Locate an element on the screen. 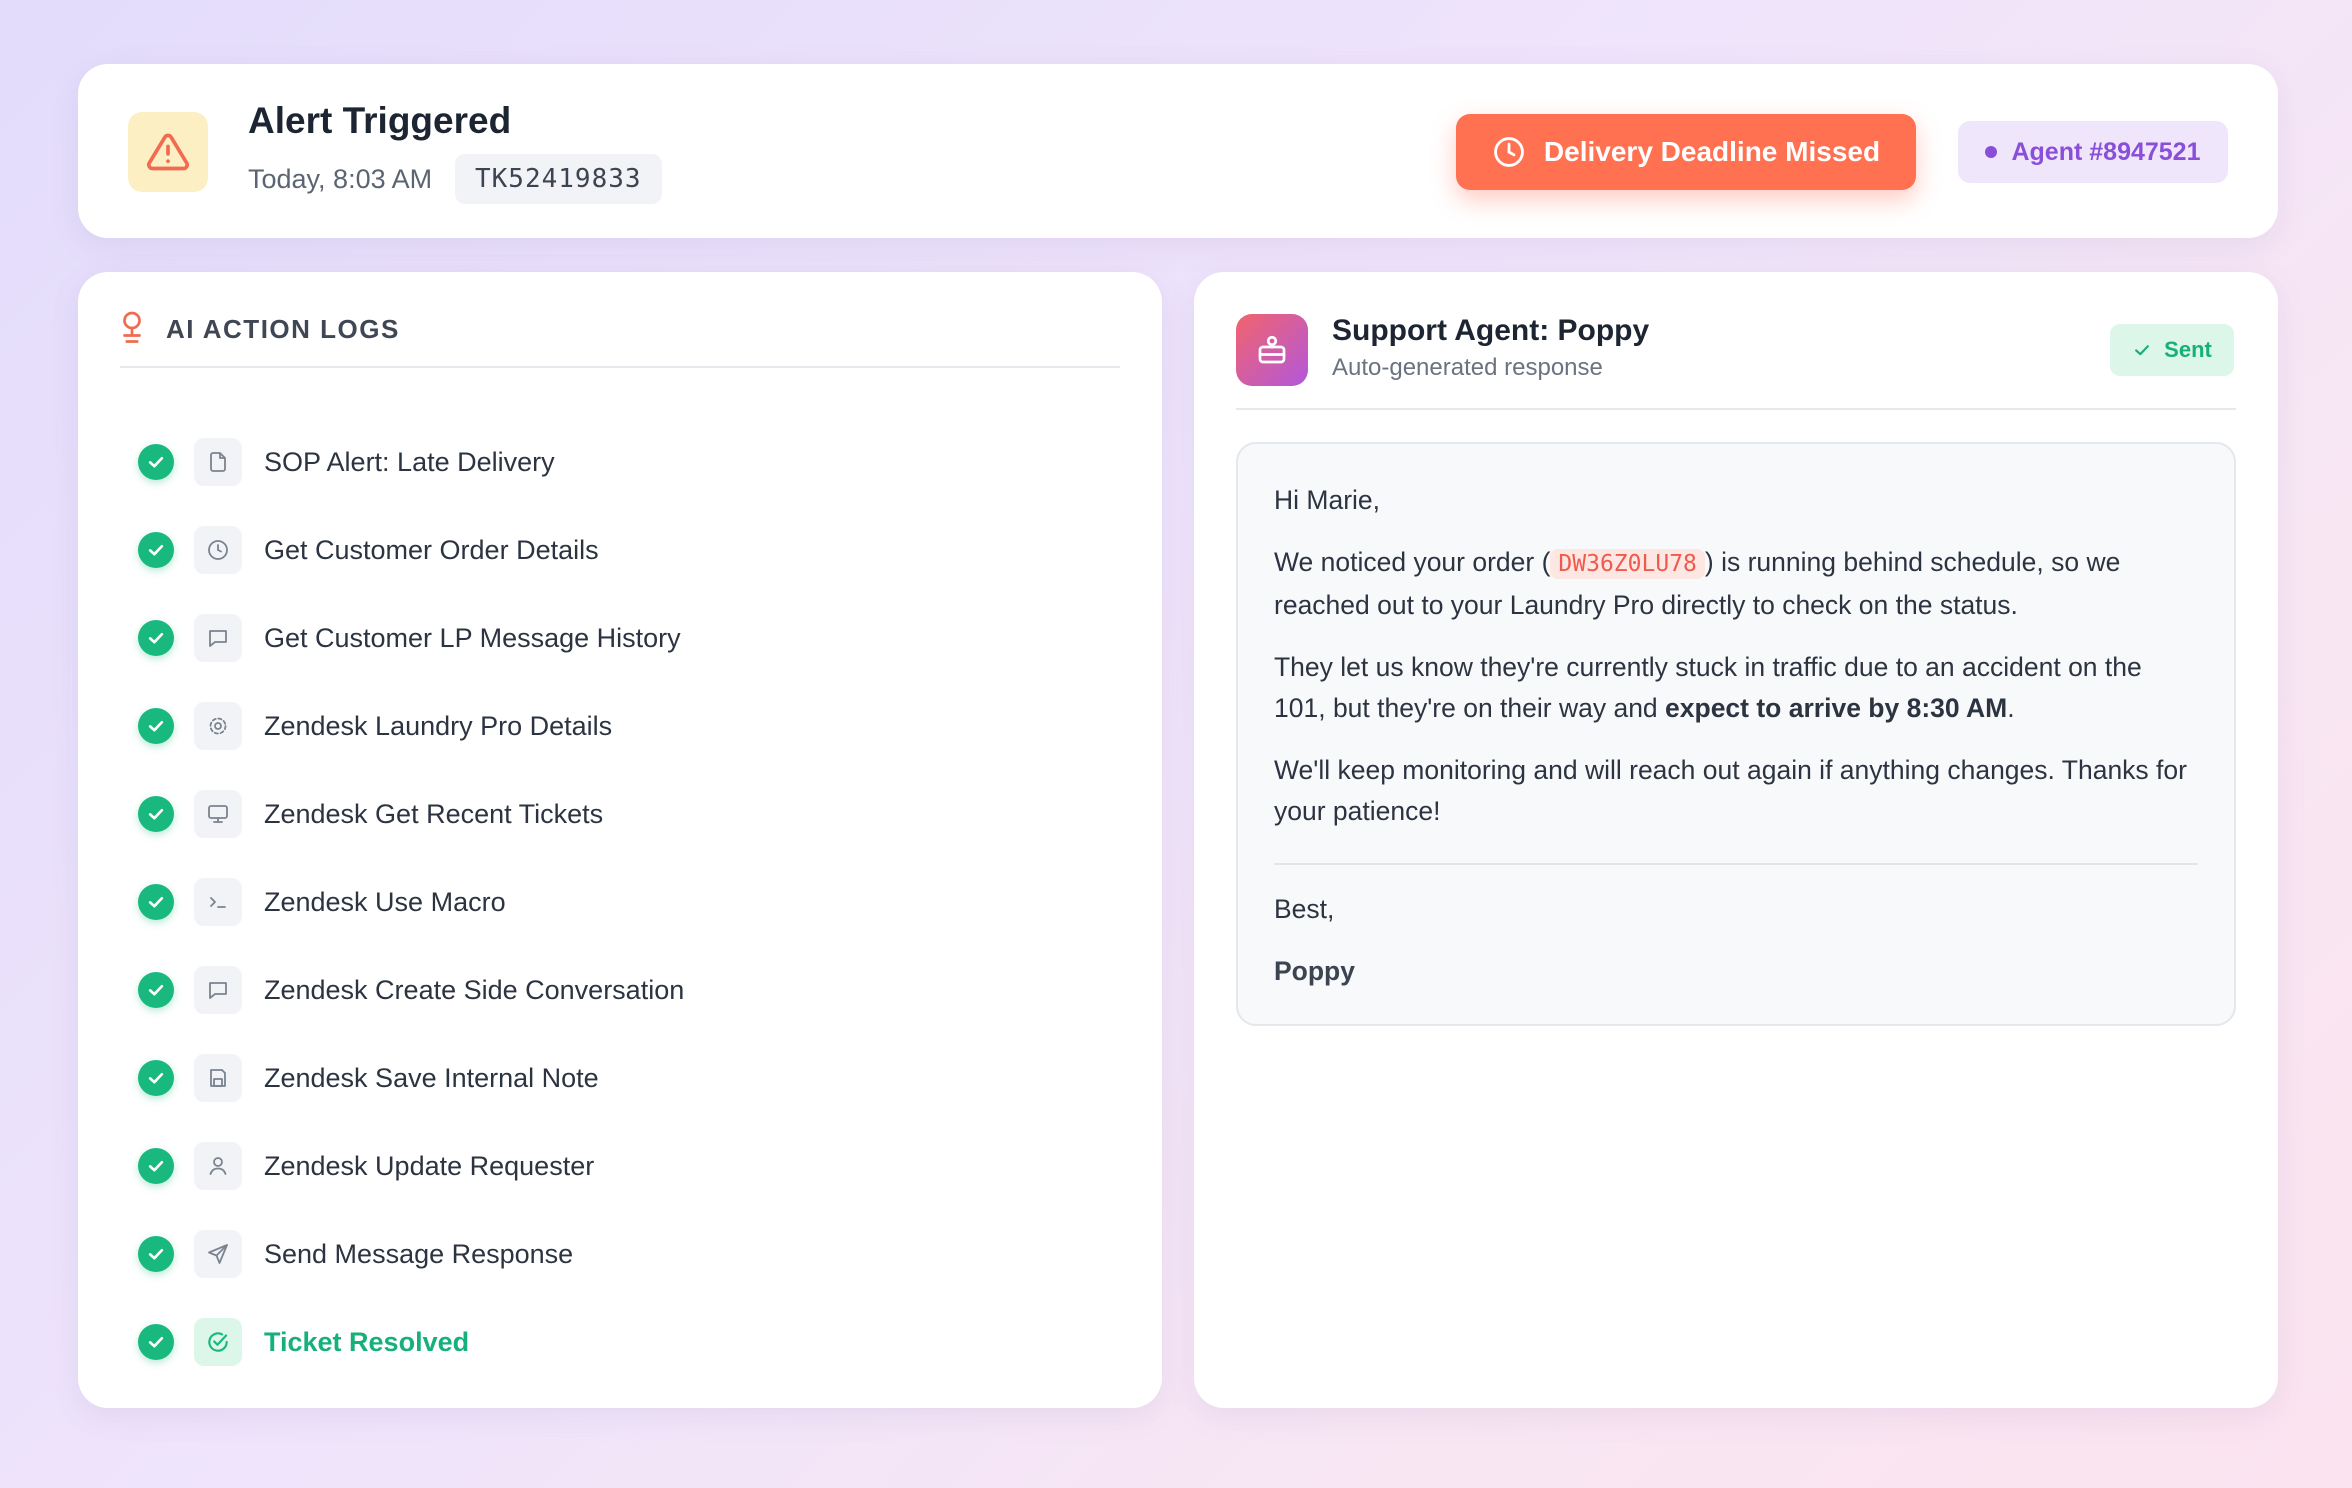 The height and width of the screenshot is (1488, 2352). message-signature: Poppy is located at coordinates (1314, 971).